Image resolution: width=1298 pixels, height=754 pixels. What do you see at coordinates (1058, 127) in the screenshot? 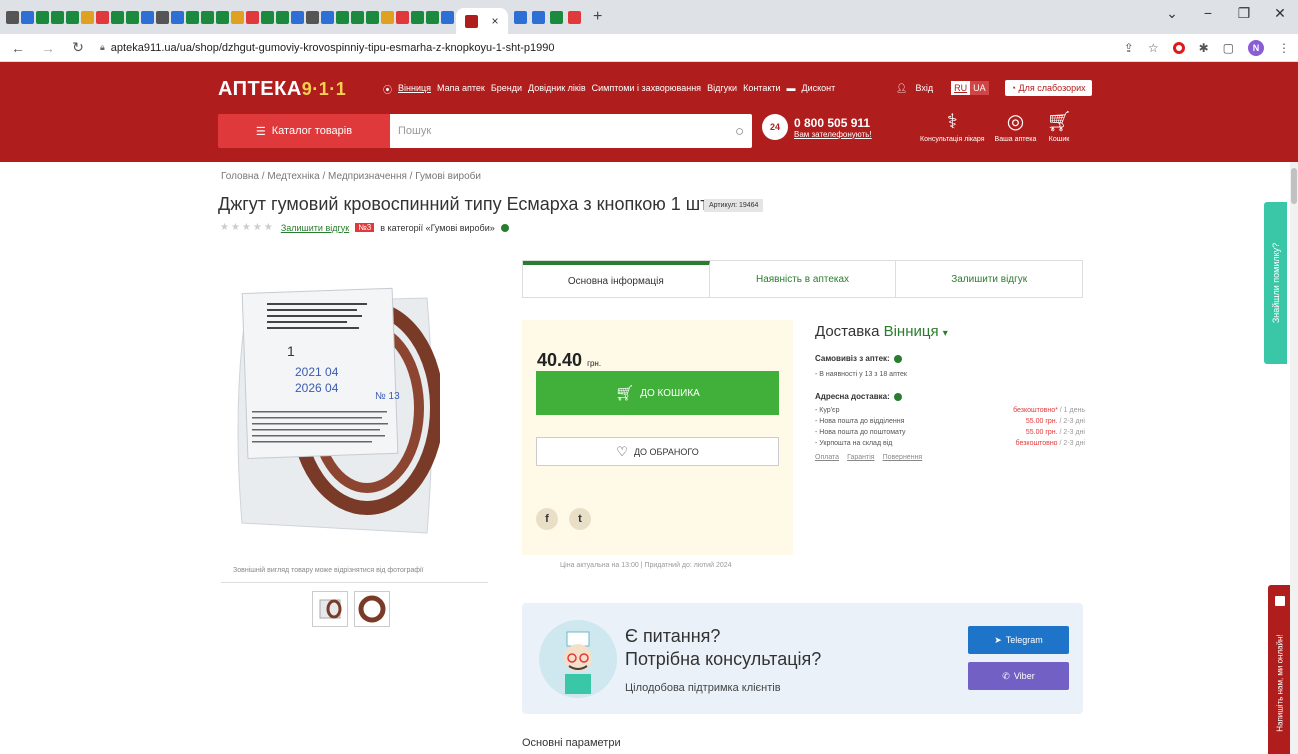
I see `cart-button: 🛒︎ Кошик` at bounding box center [1058, 127].